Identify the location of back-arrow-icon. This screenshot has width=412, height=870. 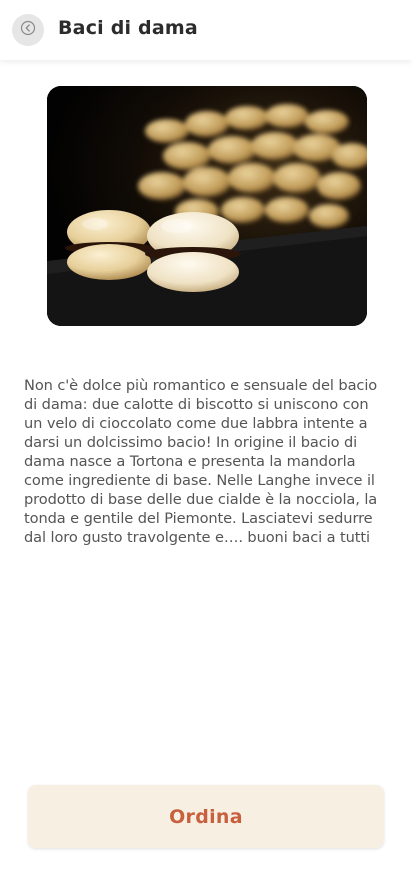
(28, 30).